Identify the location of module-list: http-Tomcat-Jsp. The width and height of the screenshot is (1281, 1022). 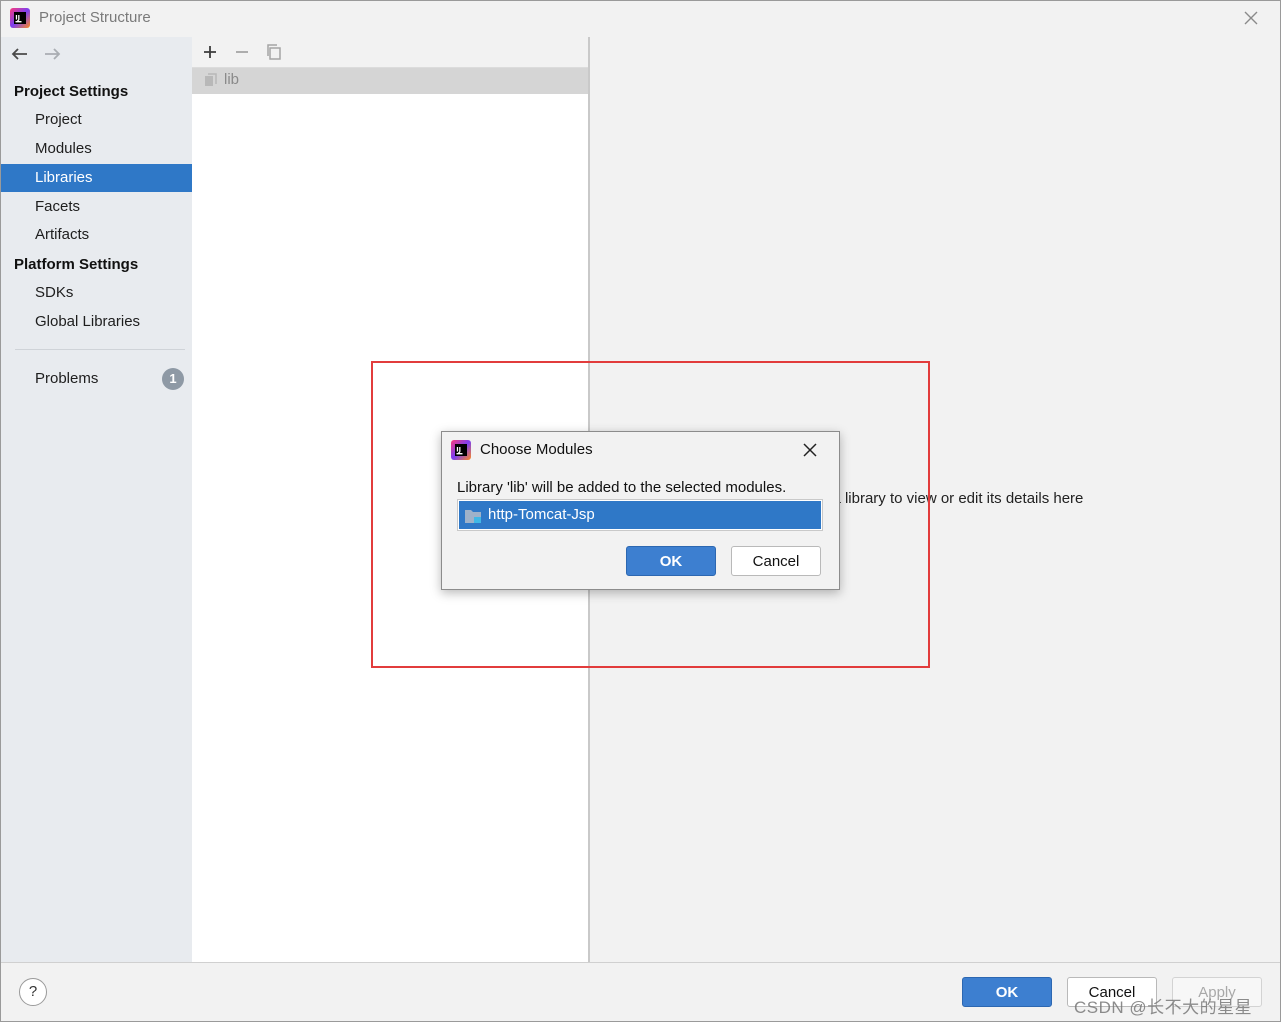
(640, 515).